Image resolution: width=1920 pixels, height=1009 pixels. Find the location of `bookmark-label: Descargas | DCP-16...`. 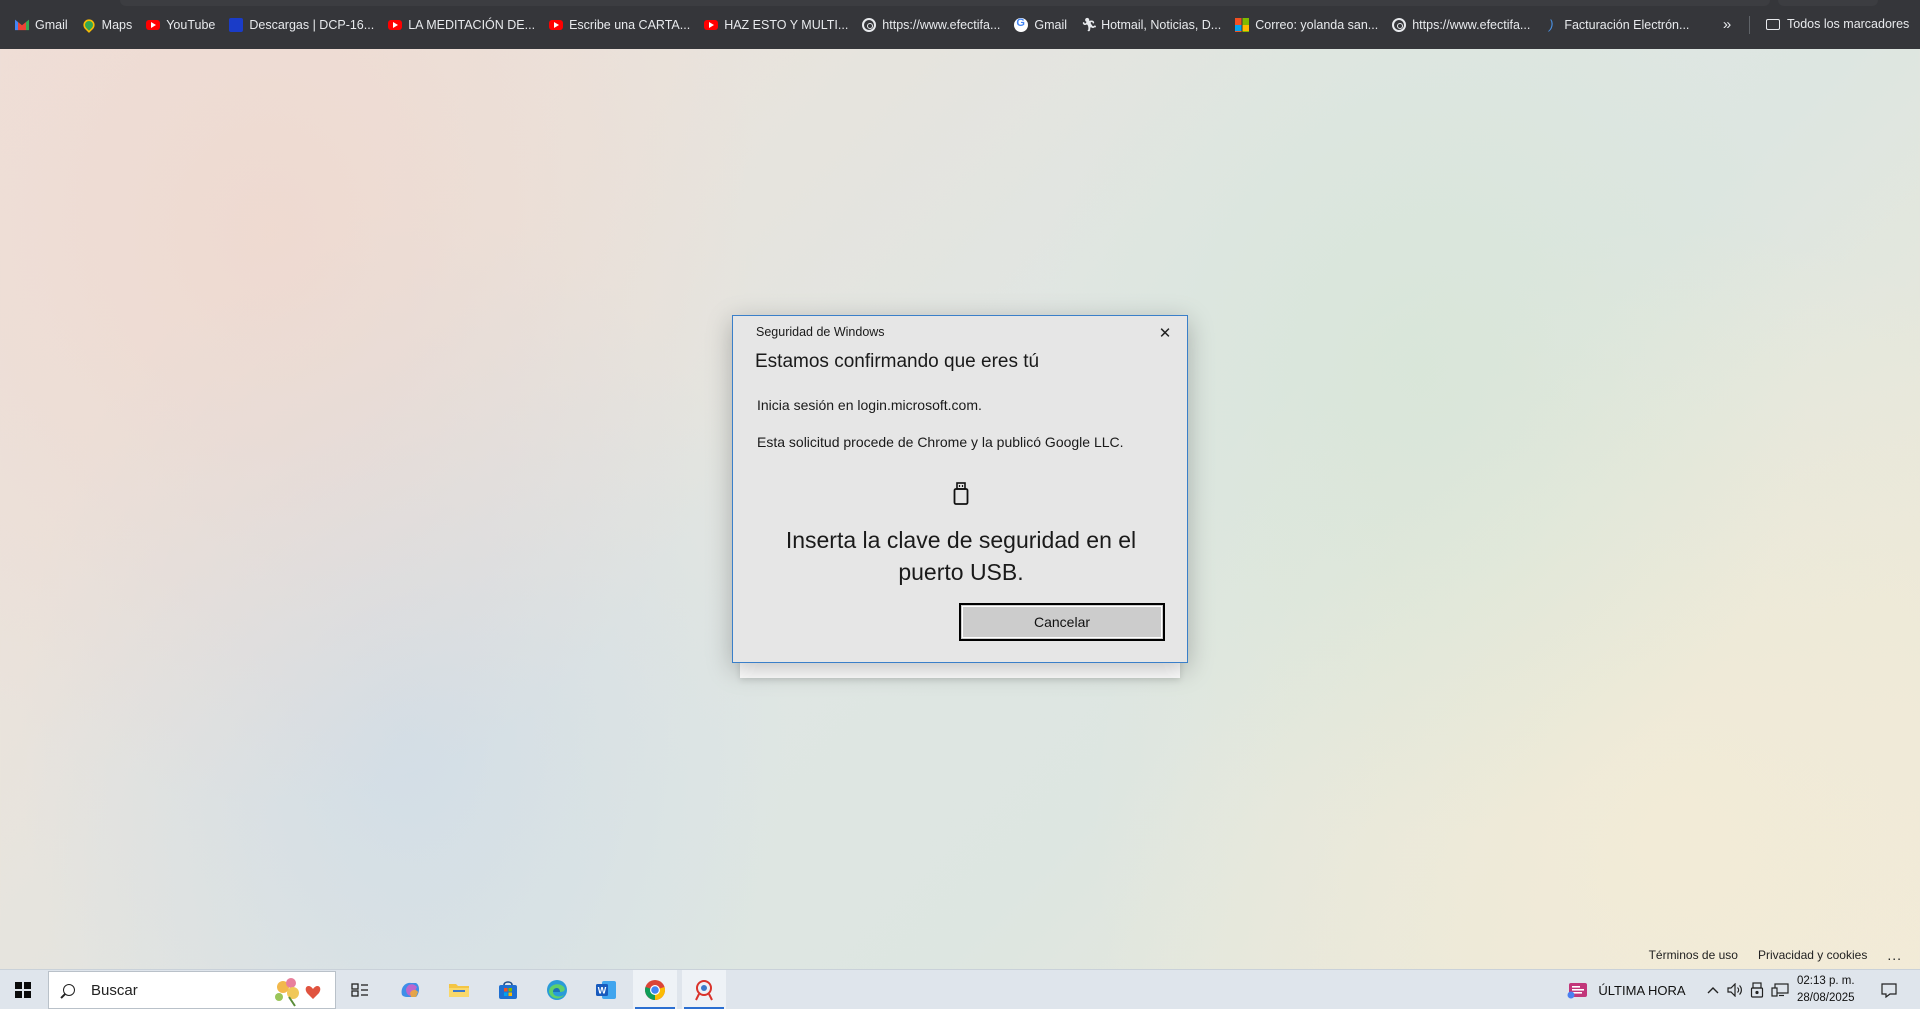

bookmark-label: Descargas | DCP-16... is located at coordinates (312, 24).